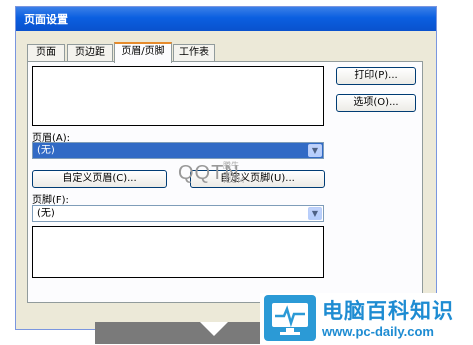 The image size is (473, 345). Describe the element at coordinates (46, 53) in the screenshot. I see `tab-page: 页面` at that location.